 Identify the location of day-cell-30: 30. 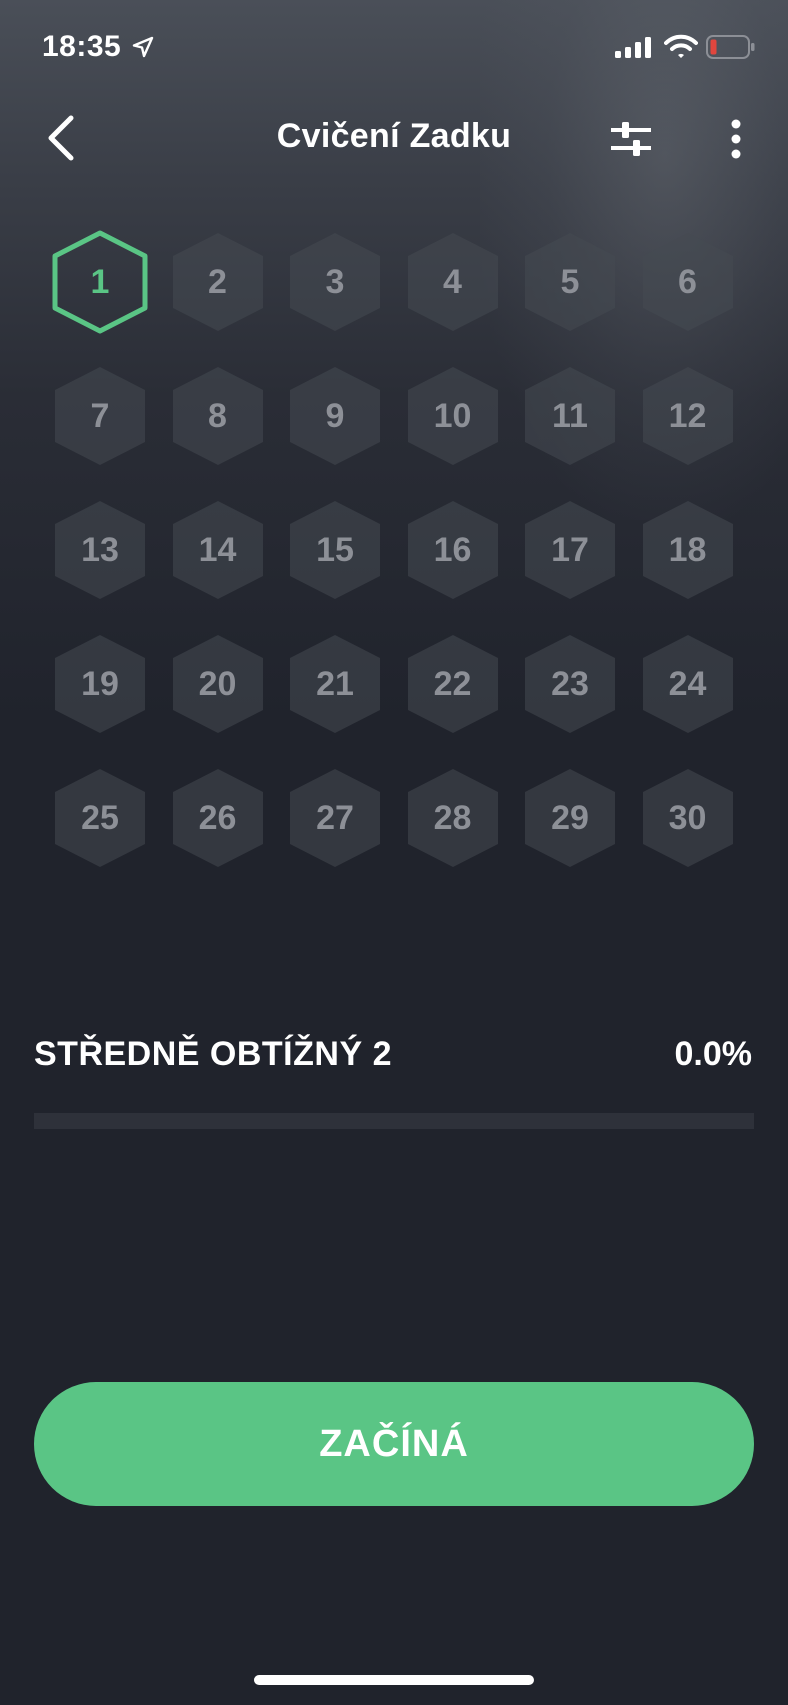
(688, 818).